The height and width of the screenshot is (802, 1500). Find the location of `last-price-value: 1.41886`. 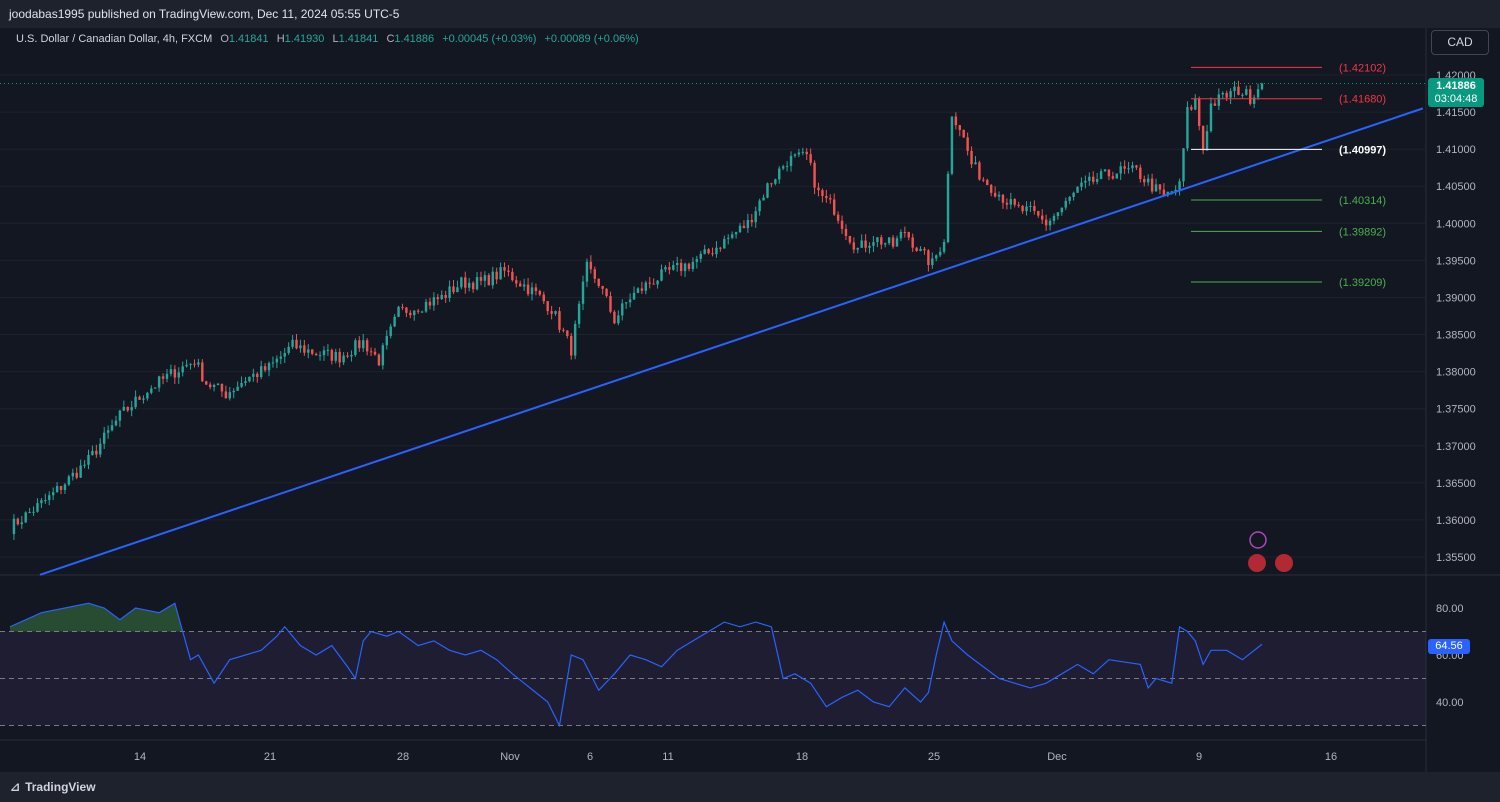

last-price-value: 1.41886 is located at coordinates (1456, 86).